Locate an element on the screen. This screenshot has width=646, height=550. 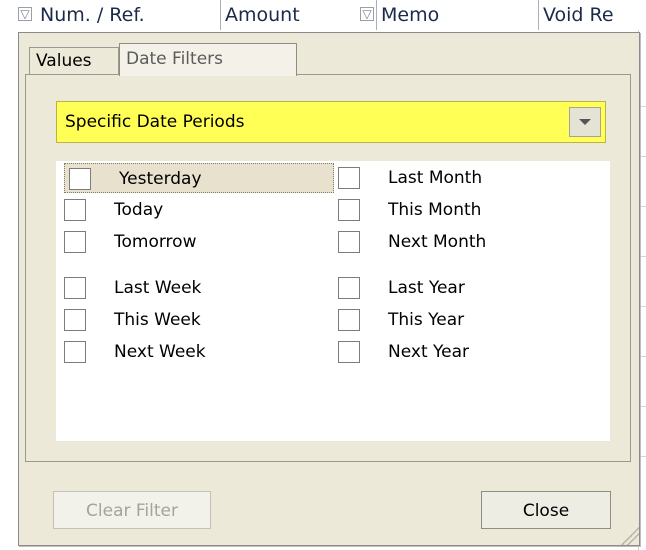
period-type-dropdown: Specific Date Periods is located at coordinates (331, 122).